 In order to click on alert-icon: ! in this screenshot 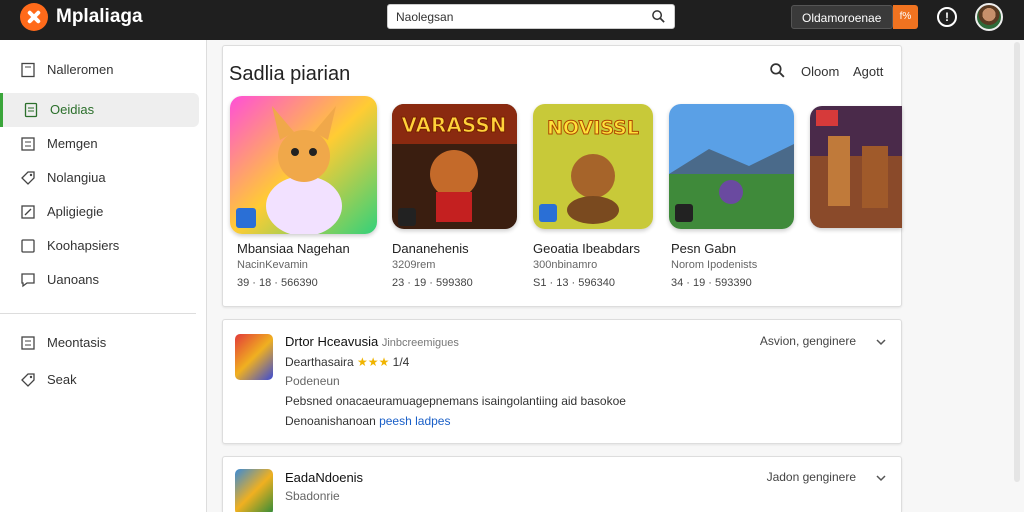, I will do `click(947, 17)`.